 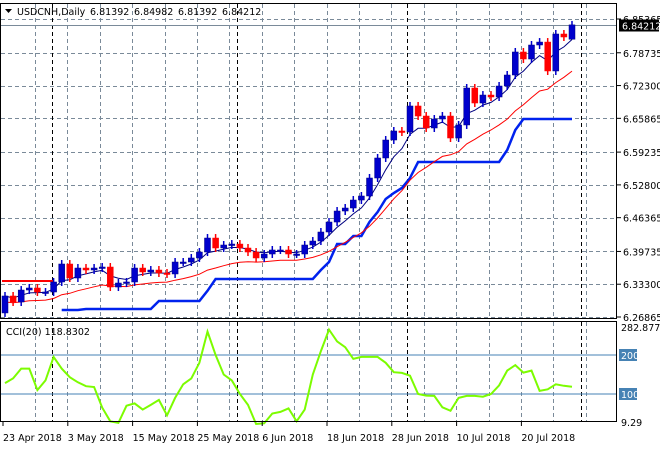 What do you see at coordinates (641, 252) in the screenshot?
I see `price-tick-label: 6.39735` at bounding box center [641, 252].